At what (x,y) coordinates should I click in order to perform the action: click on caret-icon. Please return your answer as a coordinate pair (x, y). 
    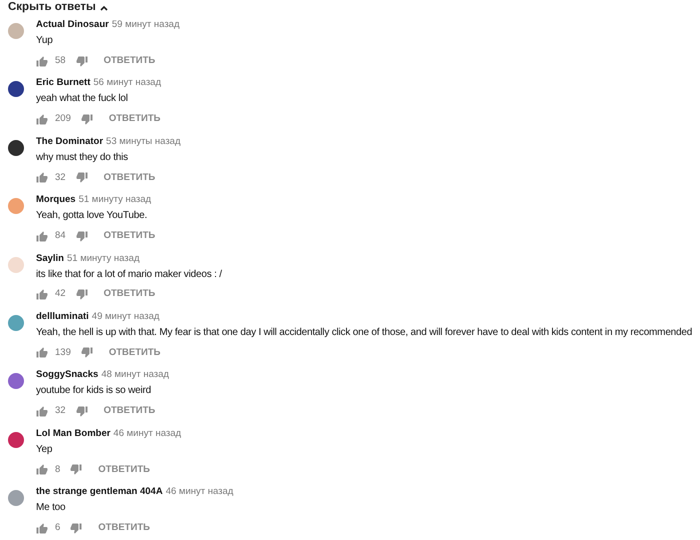
    Looking at the image, I should click on (104, 8).